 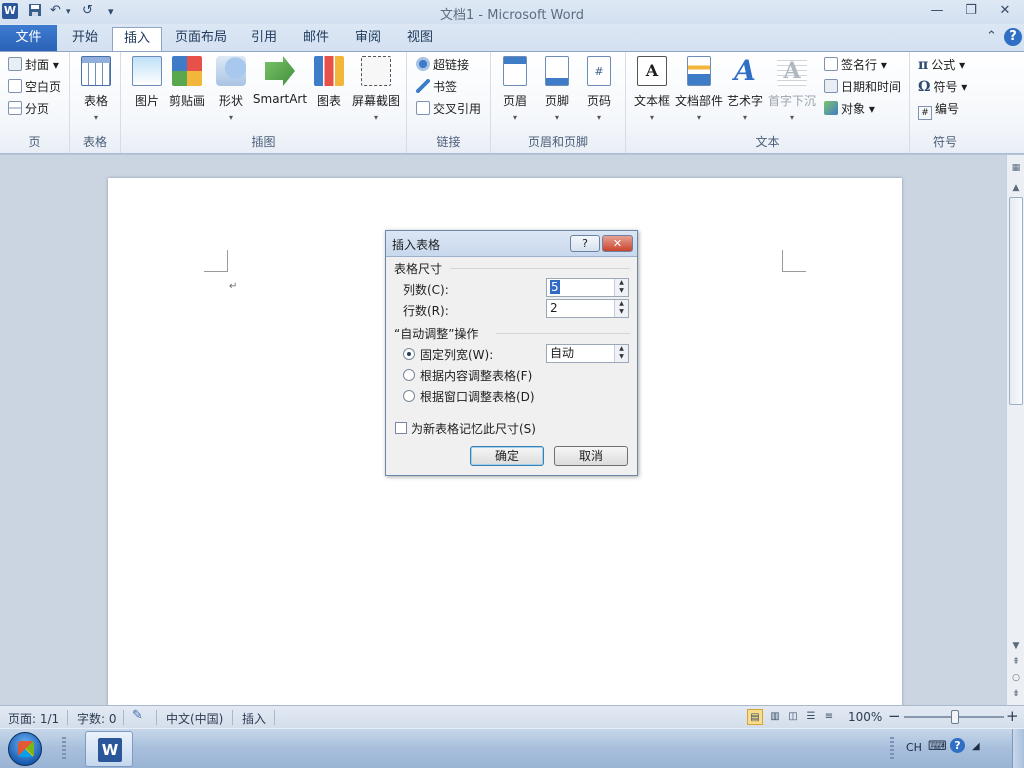 What do you see at coordinates (368, 39) in the screenshot?
I see `tab-review: 审阅` at bounding box center [368, 39].